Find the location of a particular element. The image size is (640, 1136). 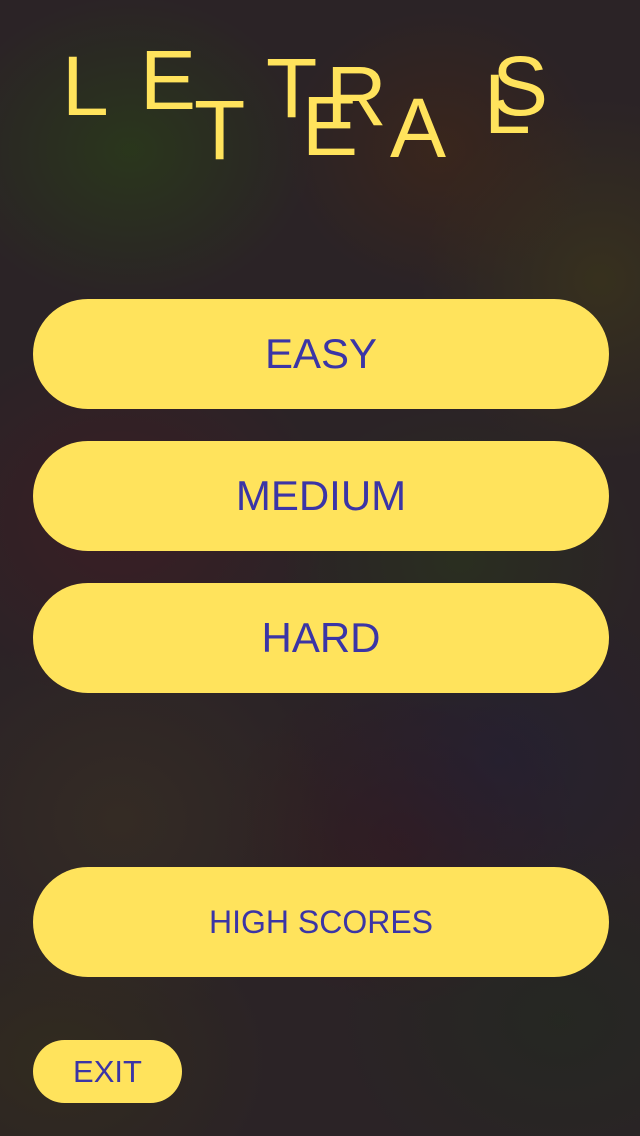

medium-button: MEDIUM is located at coordinates (321, 496).